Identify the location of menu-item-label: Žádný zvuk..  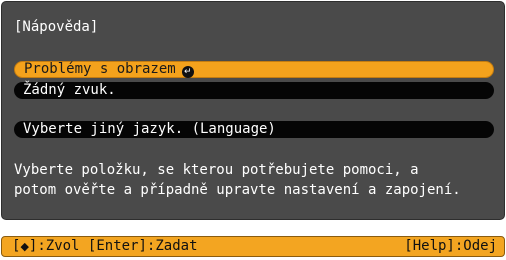
(69, 90).